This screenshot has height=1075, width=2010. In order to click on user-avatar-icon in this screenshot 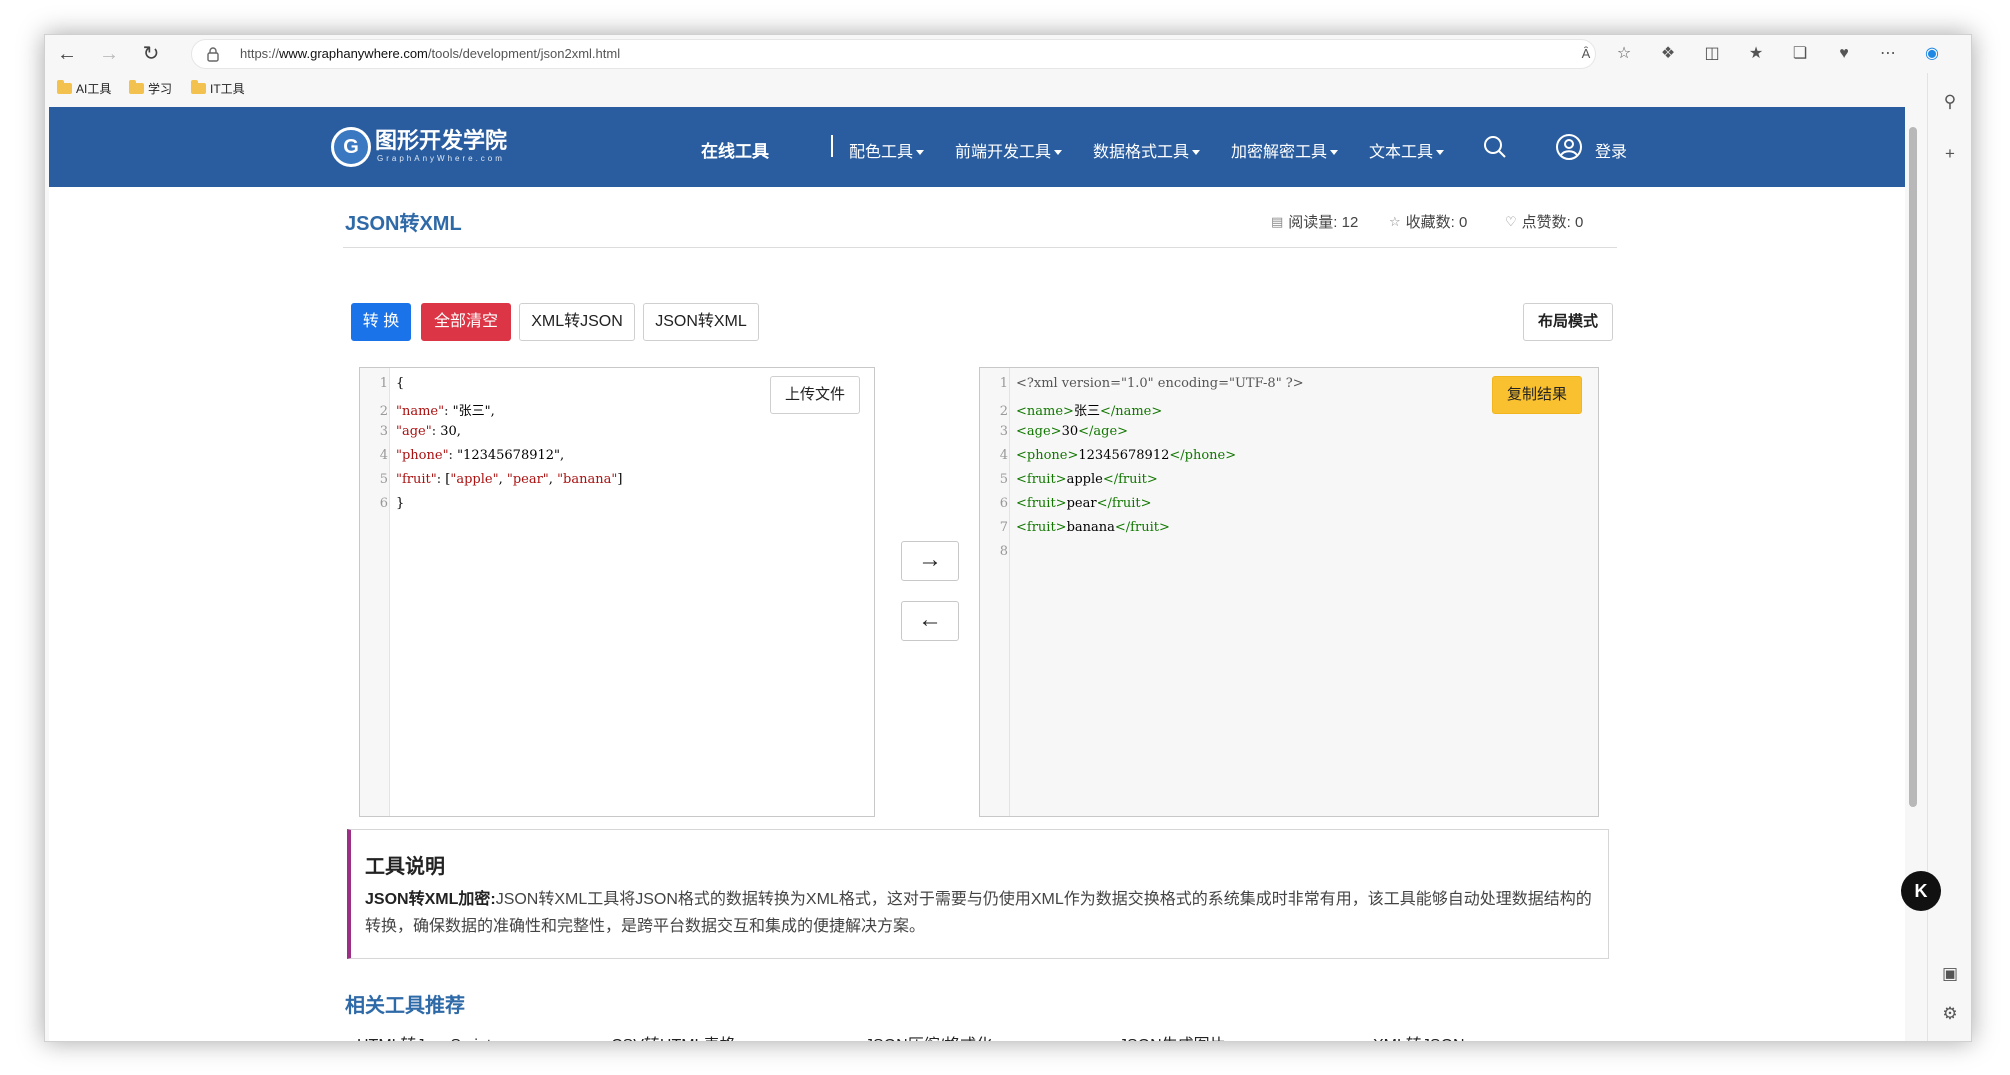, I will do `click(1569, 147)`.